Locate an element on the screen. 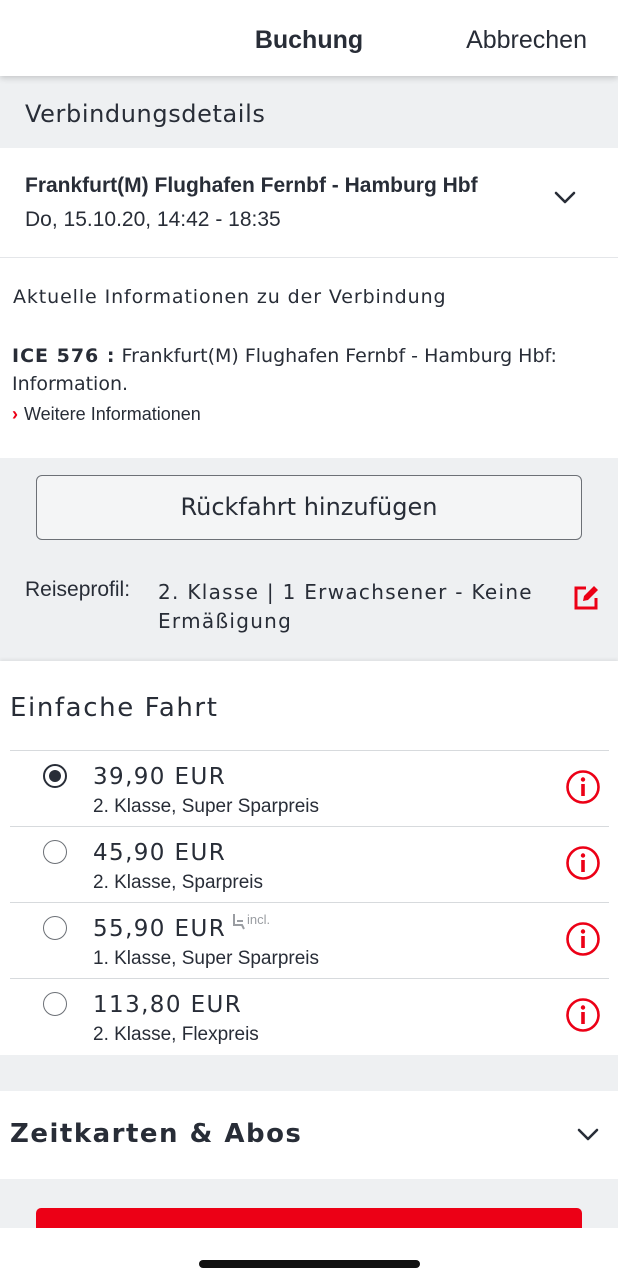 The height and width of the screenshot is (1280, 618). fare-description: 2. Klasse, Sparpreis is located at coordinates (178, 882).